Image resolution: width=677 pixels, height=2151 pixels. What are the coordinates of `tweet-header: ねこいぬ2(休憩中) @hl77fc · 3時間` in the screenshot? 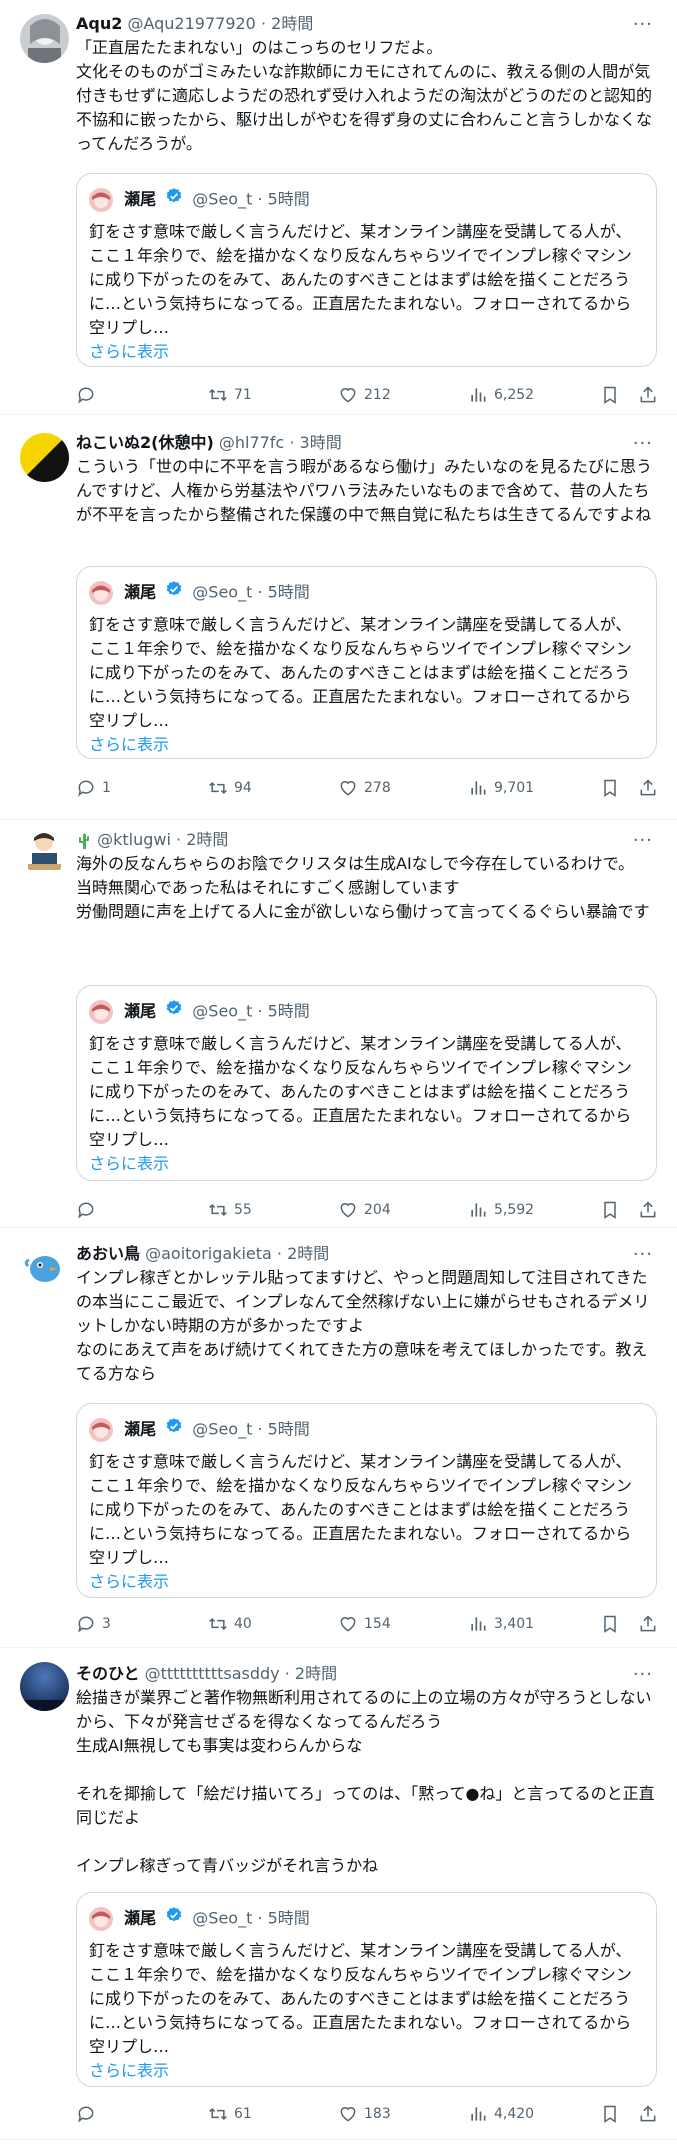 It's located at (209, 442).